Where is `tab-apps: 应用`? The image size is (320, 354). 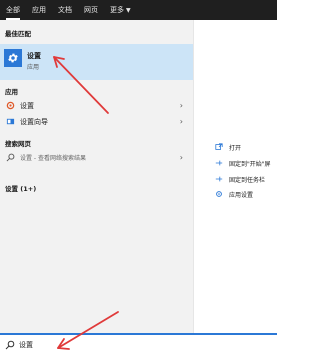
tab-apps: 应用 is located at coordinates (39, 10).